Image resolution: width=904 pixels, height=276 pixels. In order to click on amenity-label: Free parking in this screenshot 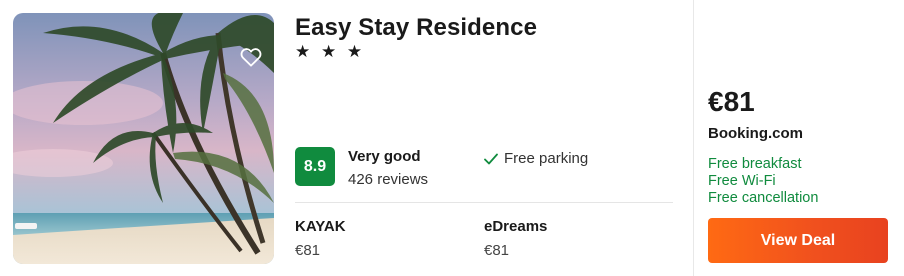, I will do `click(546, 158)`.